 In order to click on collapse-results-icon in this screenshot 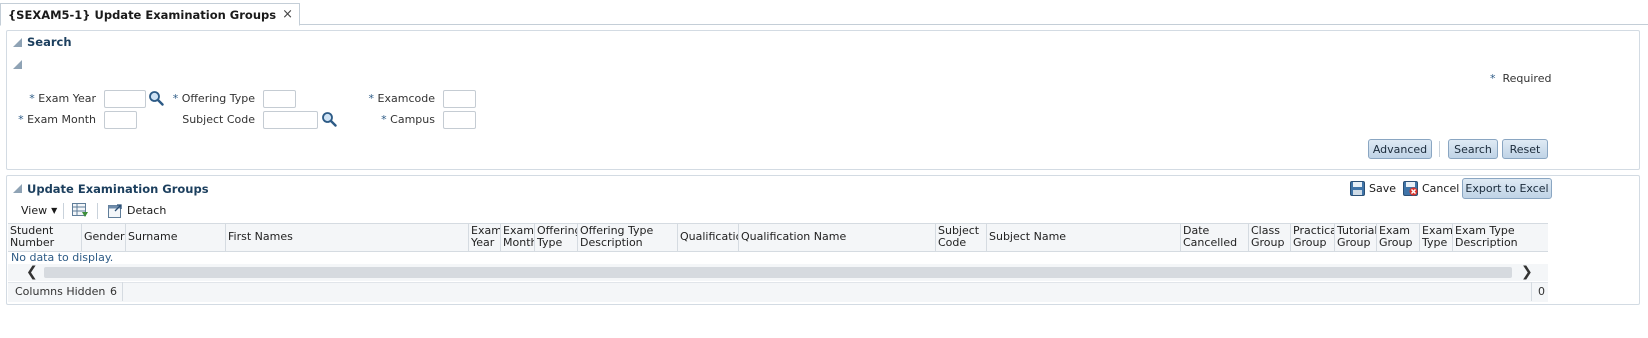, I will do `click(17, 188)`.